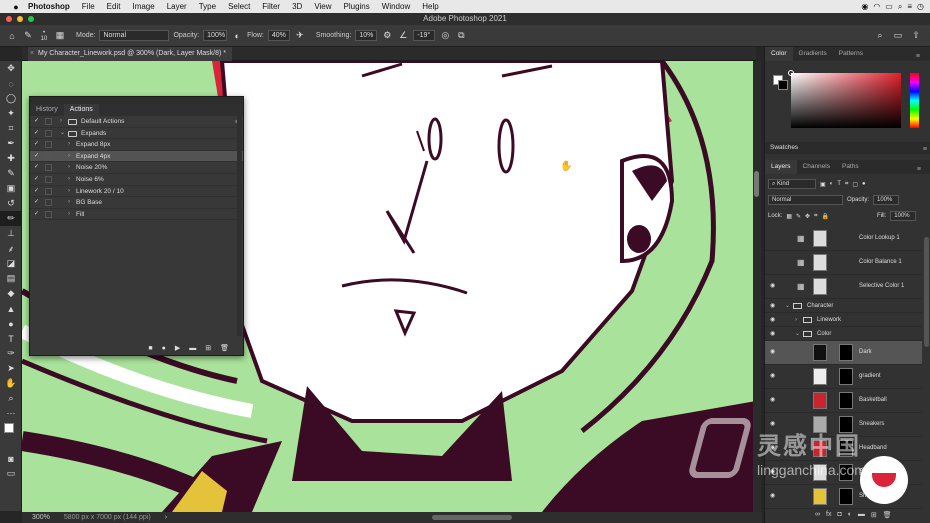 This screenshot has width=930, height=523. What do you see at coordinates (11, 98) in the screenshot?
I see `lasso-tool-icon: ◯` at bounding box center [11, 98].